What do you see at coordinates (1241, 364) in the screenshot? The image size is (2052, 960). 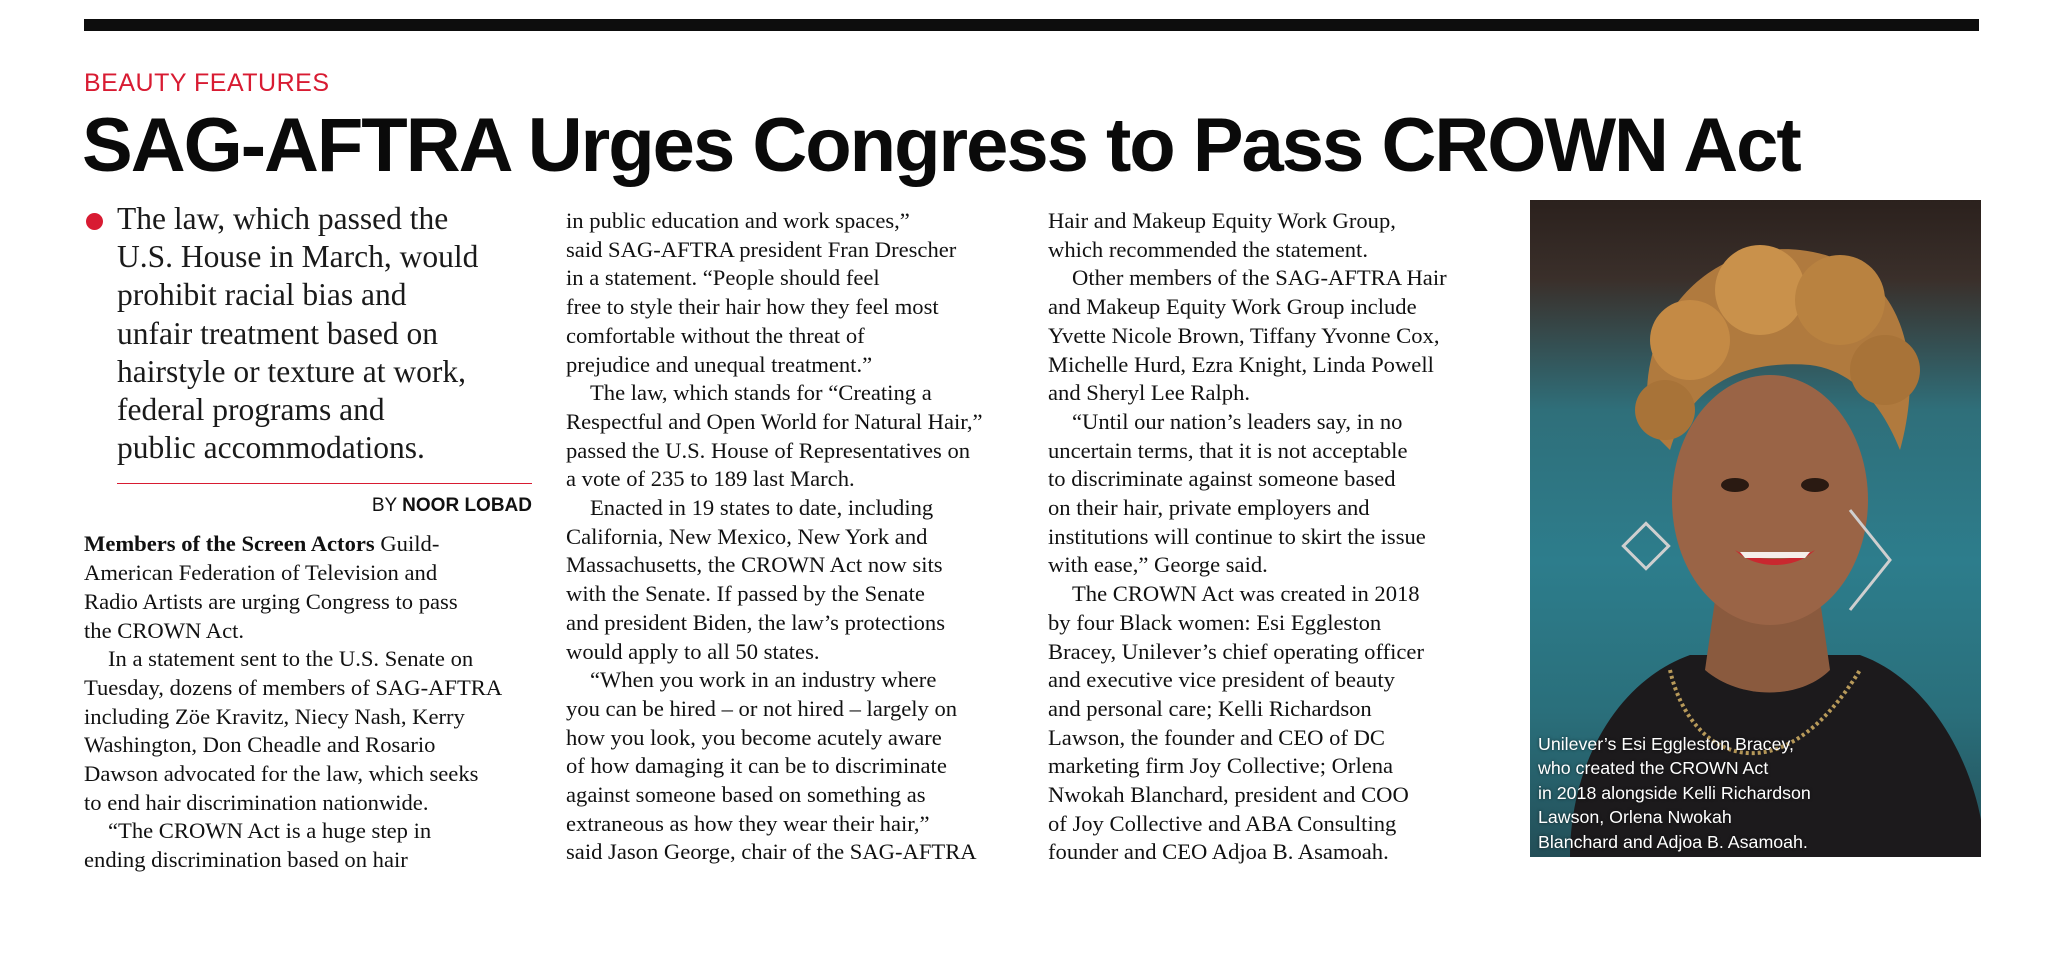 I see `body-line: Michelle Hurd, Ezra Knight, Linda Powell` at bounding box center [1241, 364].